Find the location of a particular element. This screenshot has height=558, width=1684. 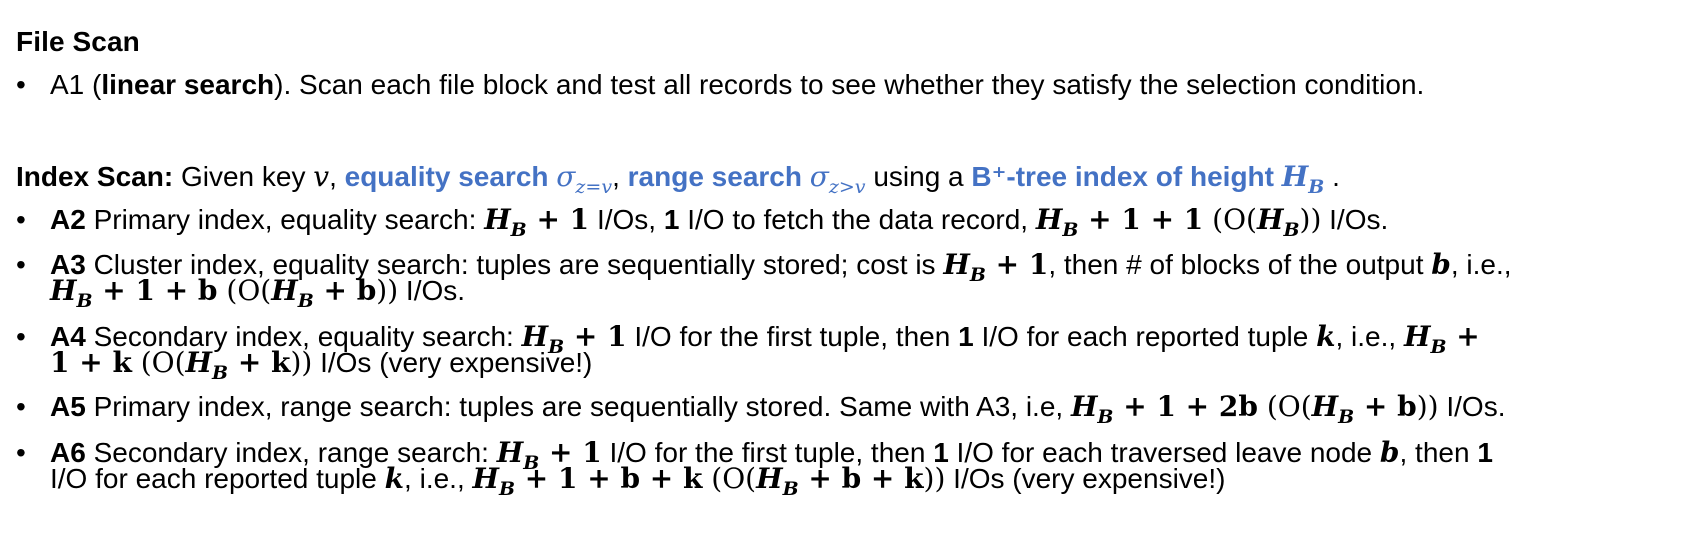

linear-search-term: linear search is located at coordinates (188, 84).